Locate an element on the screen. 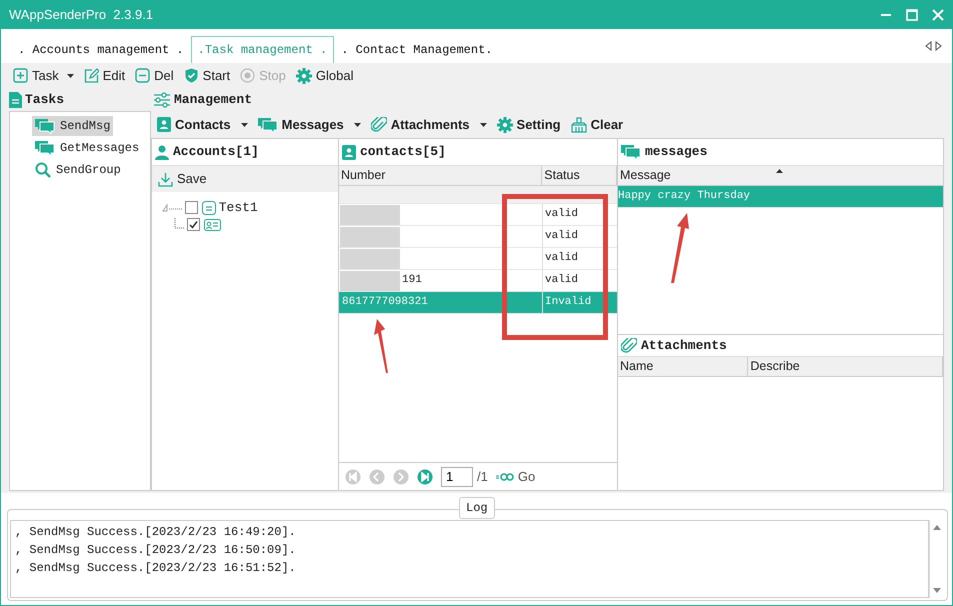 This screenshot has height=606, width=953. toolbar-button: Setting is located at coordinates (528, 124).